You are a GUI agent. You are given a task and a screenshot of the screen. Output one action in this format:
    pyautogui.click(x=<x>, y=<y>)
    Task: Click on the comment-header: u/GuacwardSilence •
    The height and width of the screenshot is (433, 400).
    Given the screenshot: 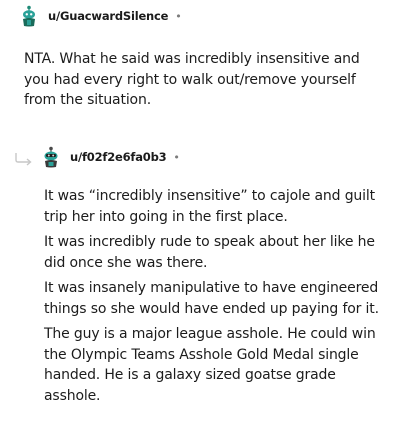 What is the action you would take?
    pyautogui.click(x=203, y=16)
    